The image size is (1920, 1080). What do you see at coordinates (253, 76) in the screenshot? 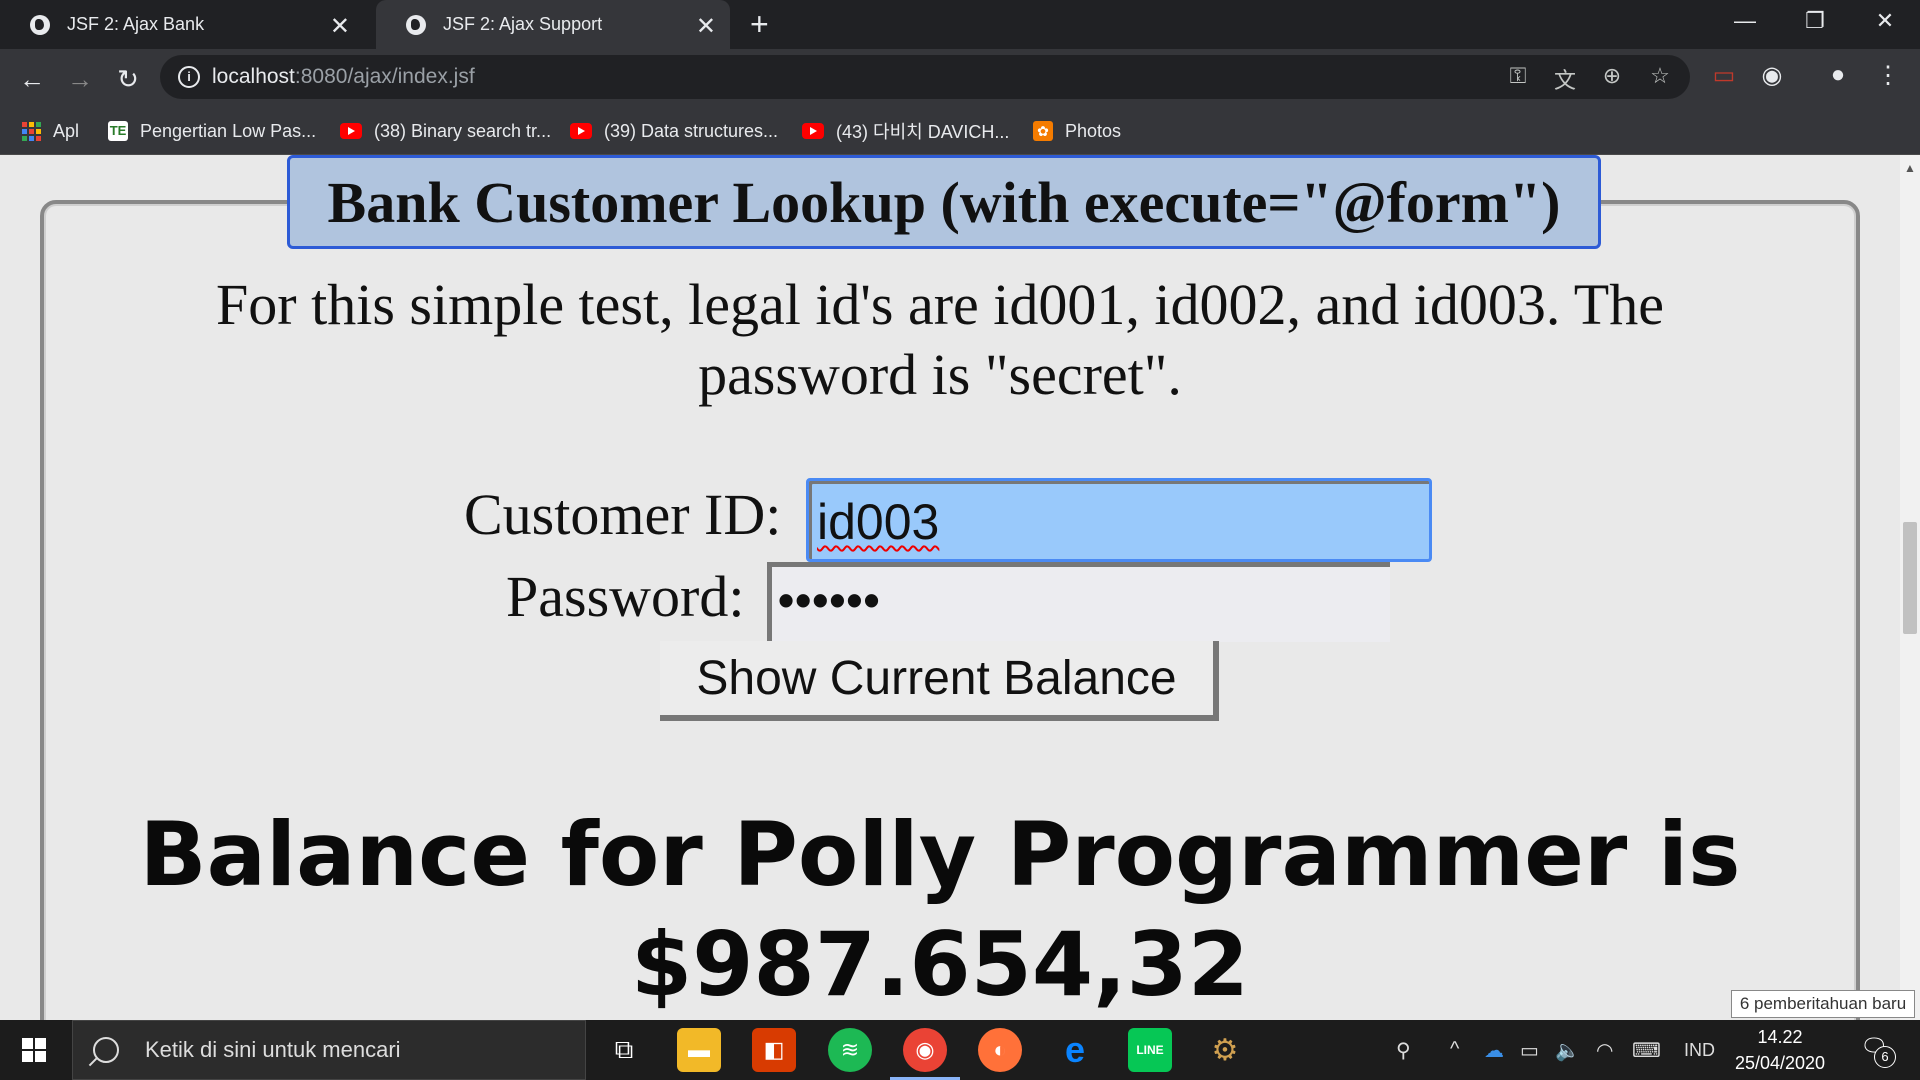
I see `url-host: localhost` at bounding box center [253, 76].